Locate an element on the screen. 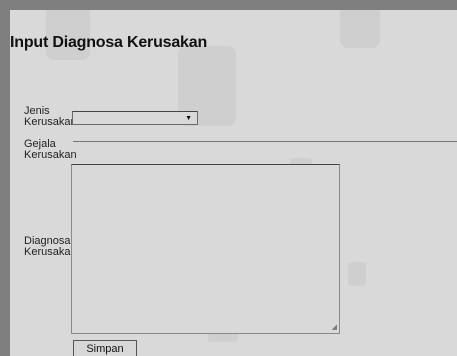 Image resolution: width=457 pixels, height=356 pixels. chevron-down-icon: ▼ is located at coordinates (188, 118).